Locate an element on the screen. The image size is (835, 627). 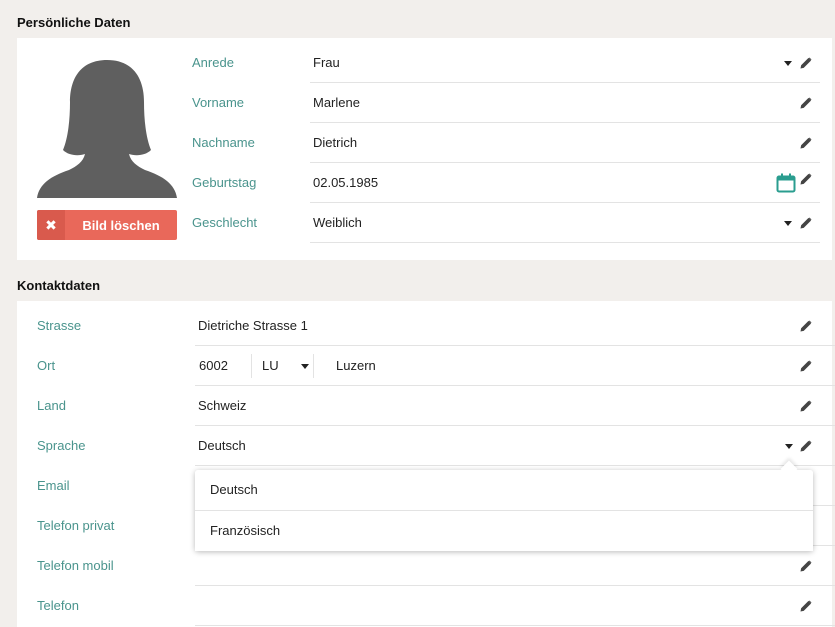
telefon-label: Telefon is located at coordinates (58, 605).